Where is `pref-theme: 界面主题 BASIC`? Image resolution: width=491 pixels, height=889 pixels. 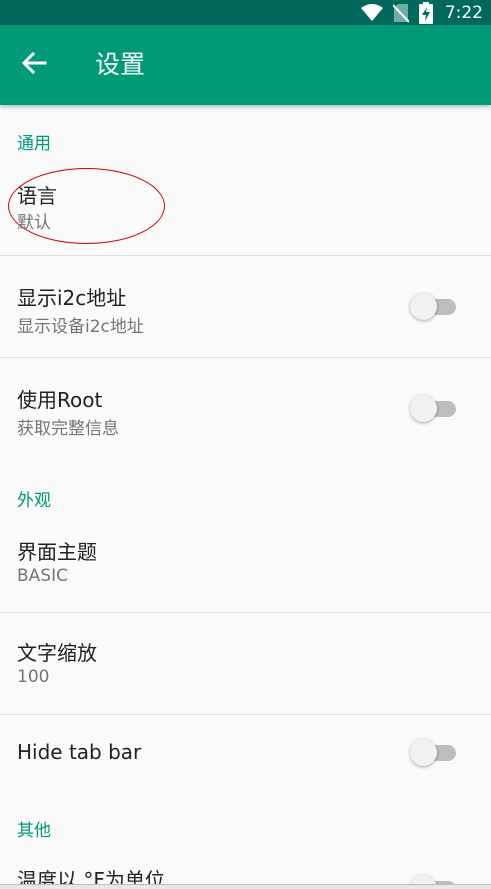 pref-theme: 界面主题 BASIC is located at coordinates (245, 566).